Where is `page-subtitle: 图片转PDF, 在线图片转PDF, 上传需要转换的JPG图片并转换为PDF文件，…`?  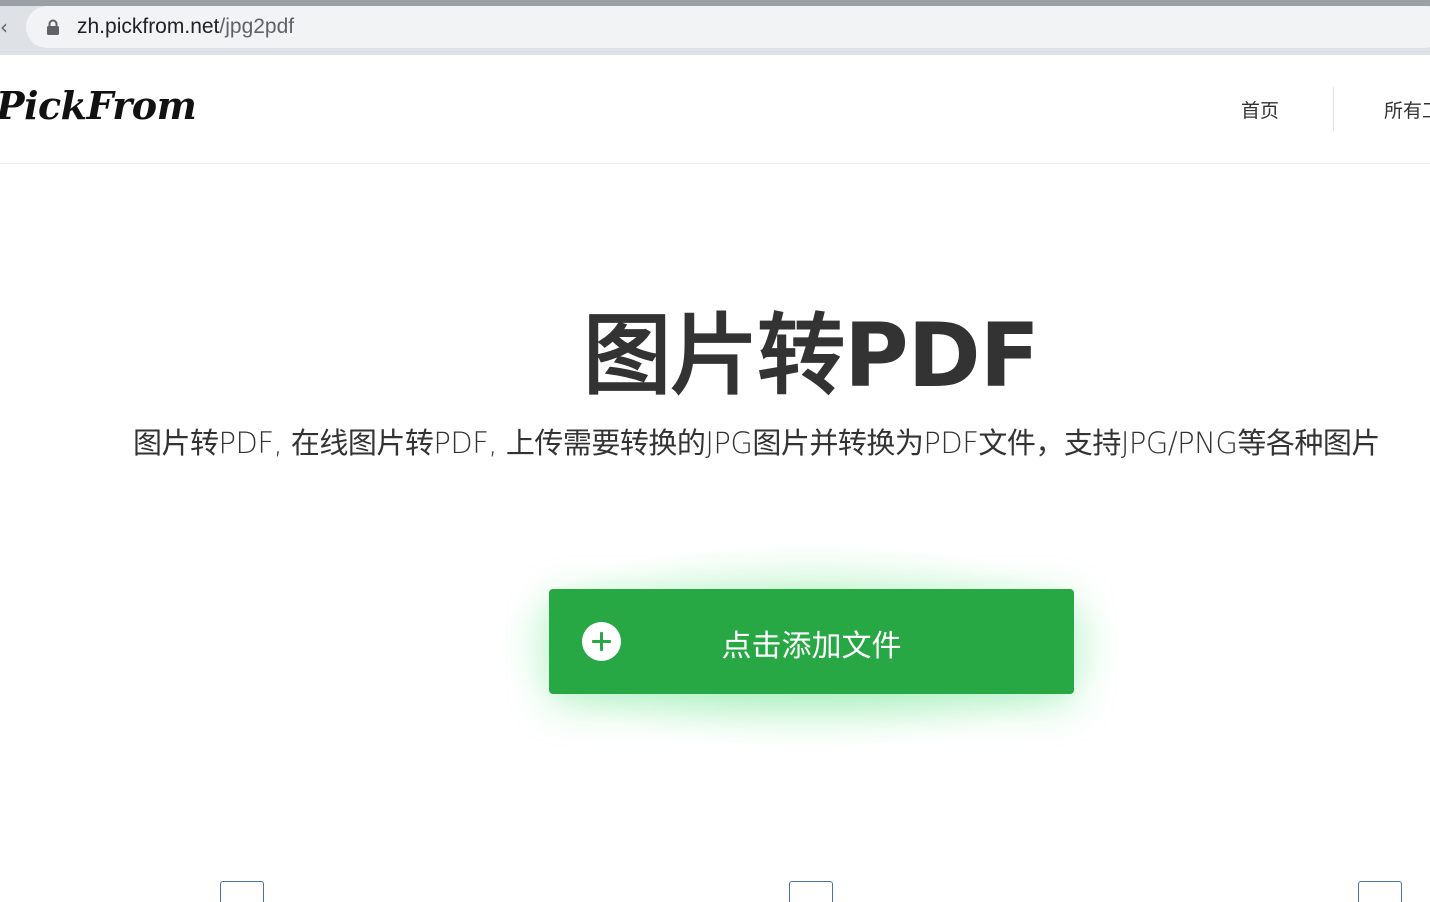
page-subtitle: 图片转PDF, 在线图片转PDF, 上传需要转换的JPG图片并转换为PDF文件，… is located at coordinates (756, 443).